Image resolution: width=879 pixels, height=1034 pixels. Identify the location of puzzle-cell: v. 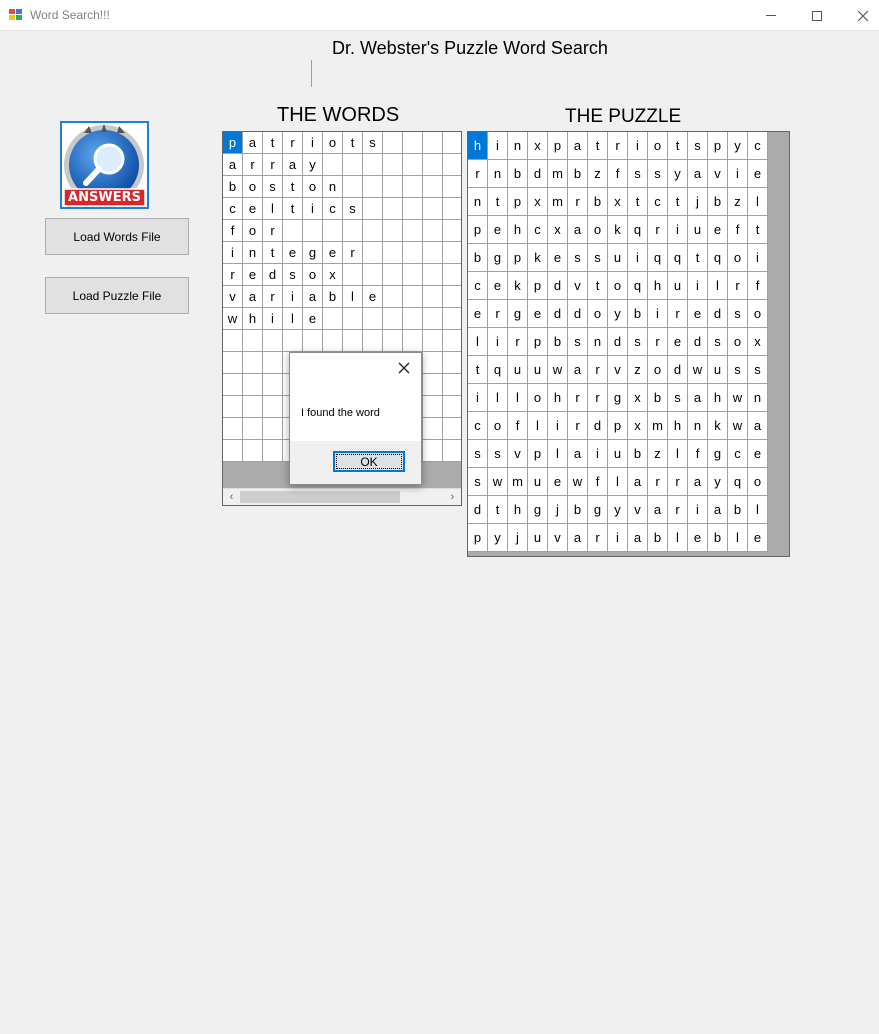
(638, 510).